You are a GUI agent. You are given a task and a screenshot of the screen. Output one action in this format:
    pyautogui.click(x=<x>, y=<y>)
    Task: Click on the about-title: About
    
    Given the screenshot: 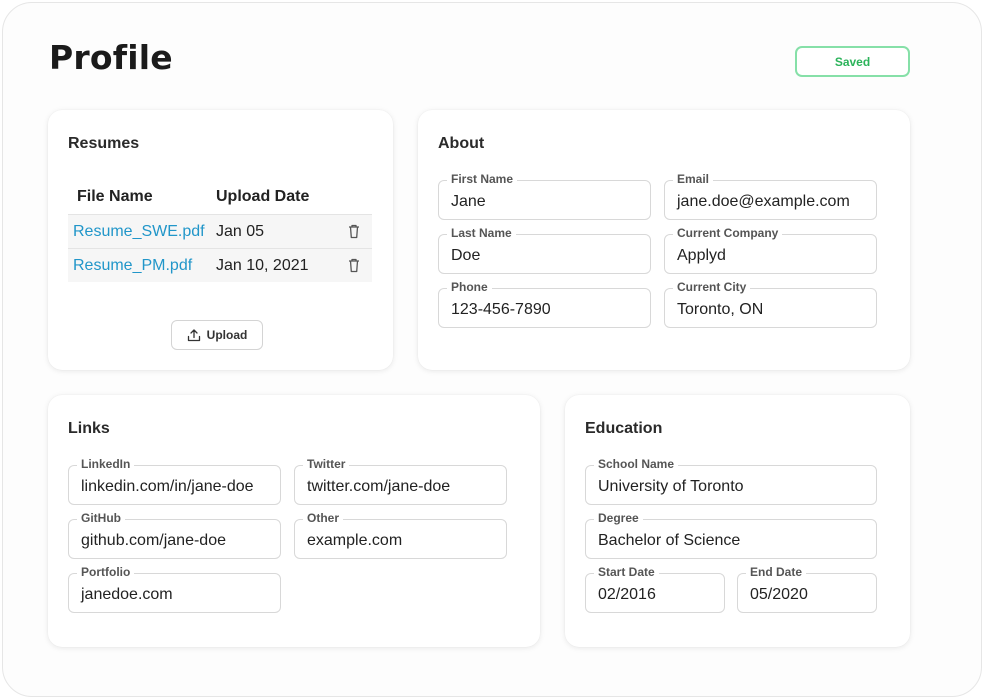 What is the action you would take?
    pyautogui.click(x=461, y=143)
    